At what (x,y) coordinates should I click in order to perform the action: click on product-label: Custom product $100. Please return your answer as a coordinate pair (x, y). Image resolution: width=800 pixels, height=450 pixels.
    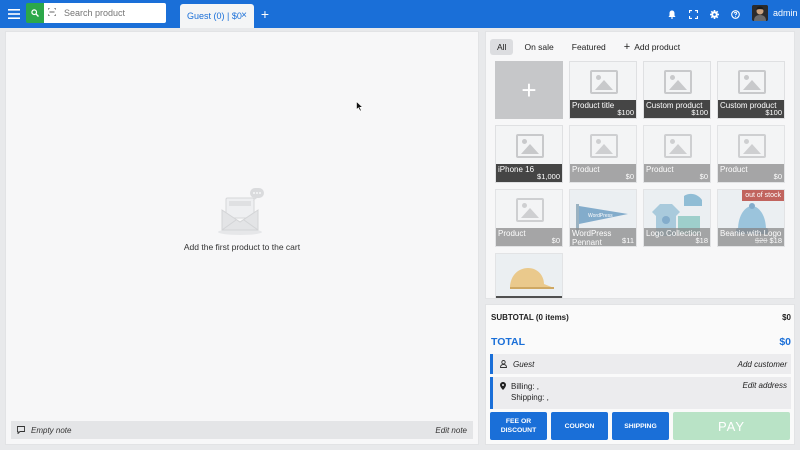
    Looking at the image, I should click on (751, 109).